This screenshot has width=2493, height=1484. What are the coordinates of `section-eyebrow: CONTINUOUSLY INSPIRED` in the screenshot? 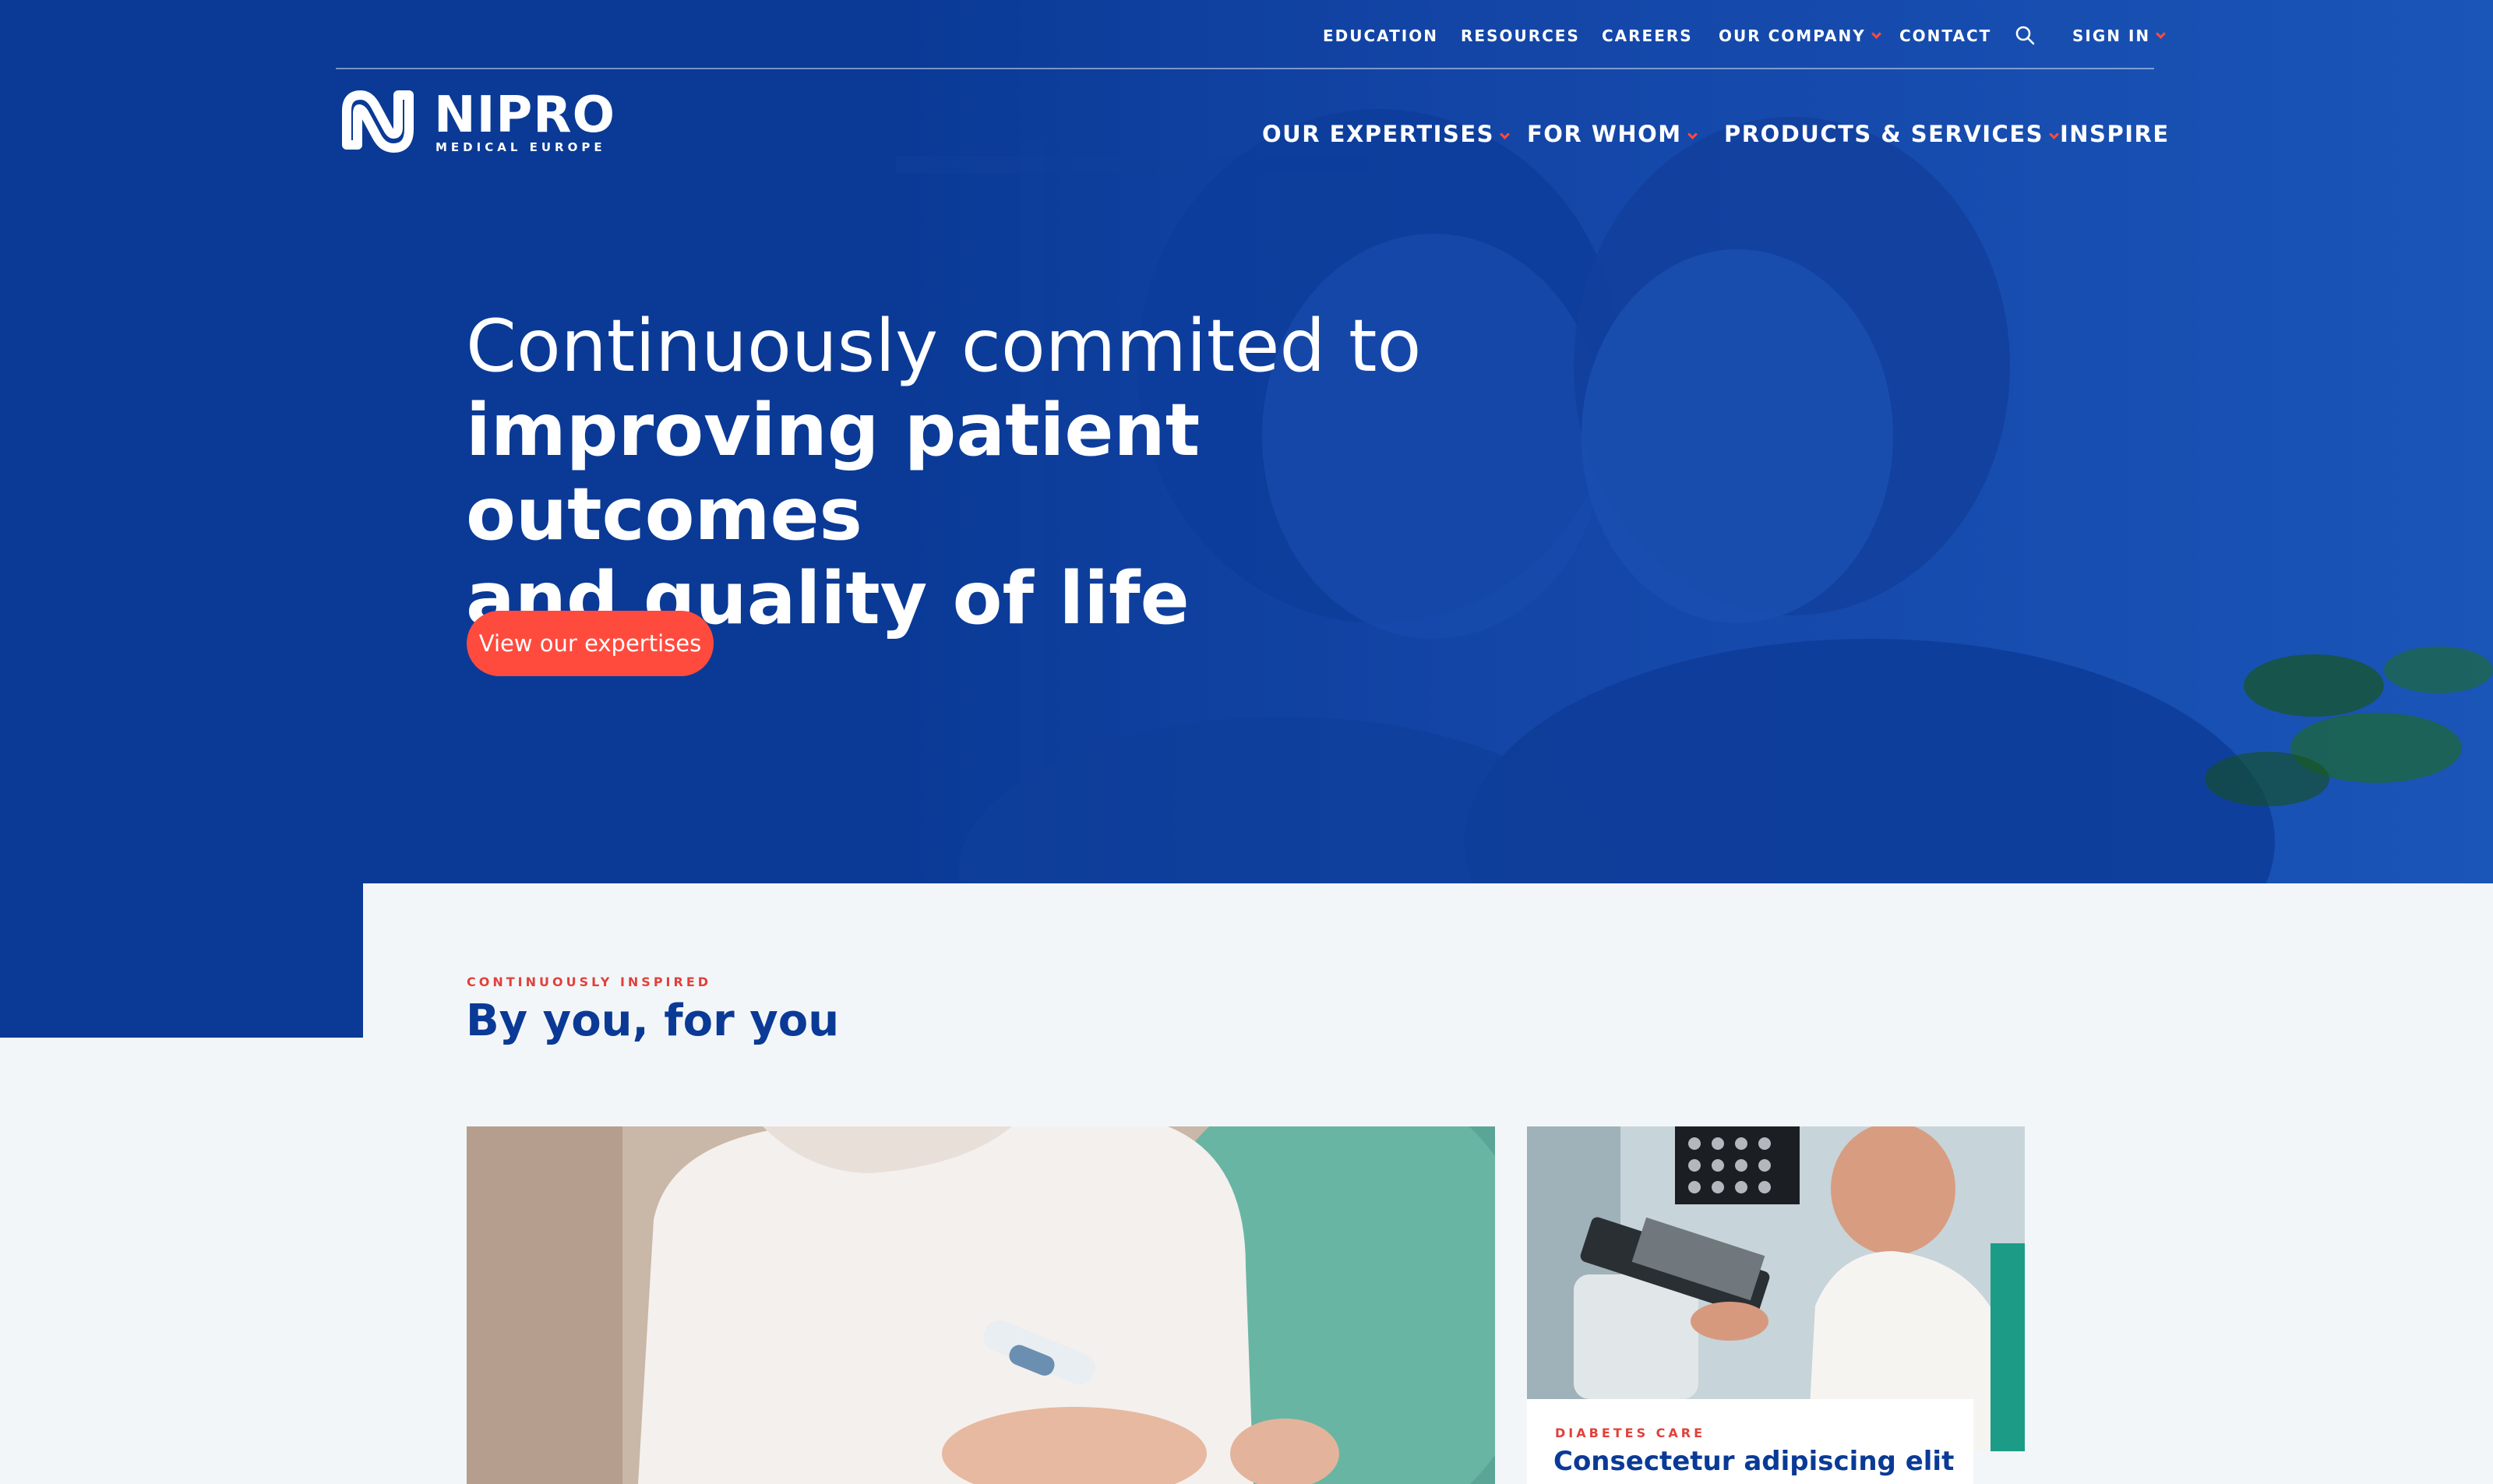 It's located at (589, 982).